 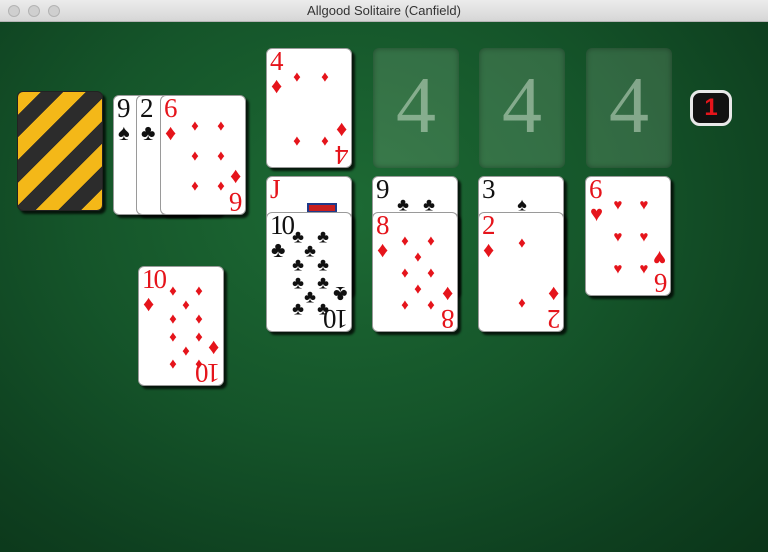 What do you see at coordinates (488, 190) in the screenshot?
I see `card-rank: 3` at bounding box center [488, 190].